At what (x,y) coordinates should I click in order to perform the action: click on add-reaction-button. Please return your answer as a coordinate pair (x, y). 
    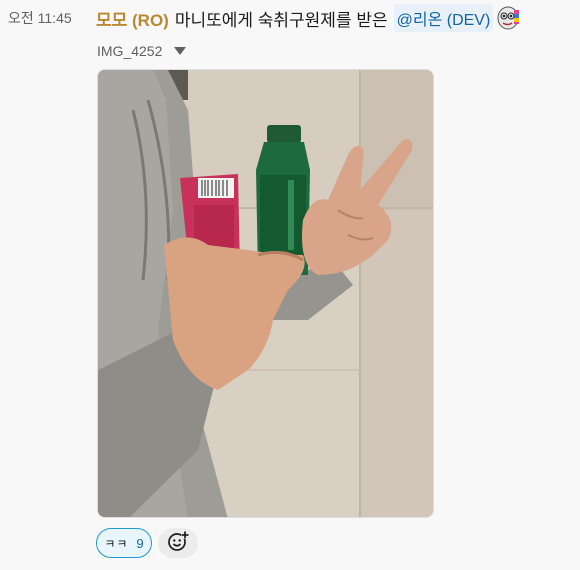
    Looking at the image, I should click on (178, 543).